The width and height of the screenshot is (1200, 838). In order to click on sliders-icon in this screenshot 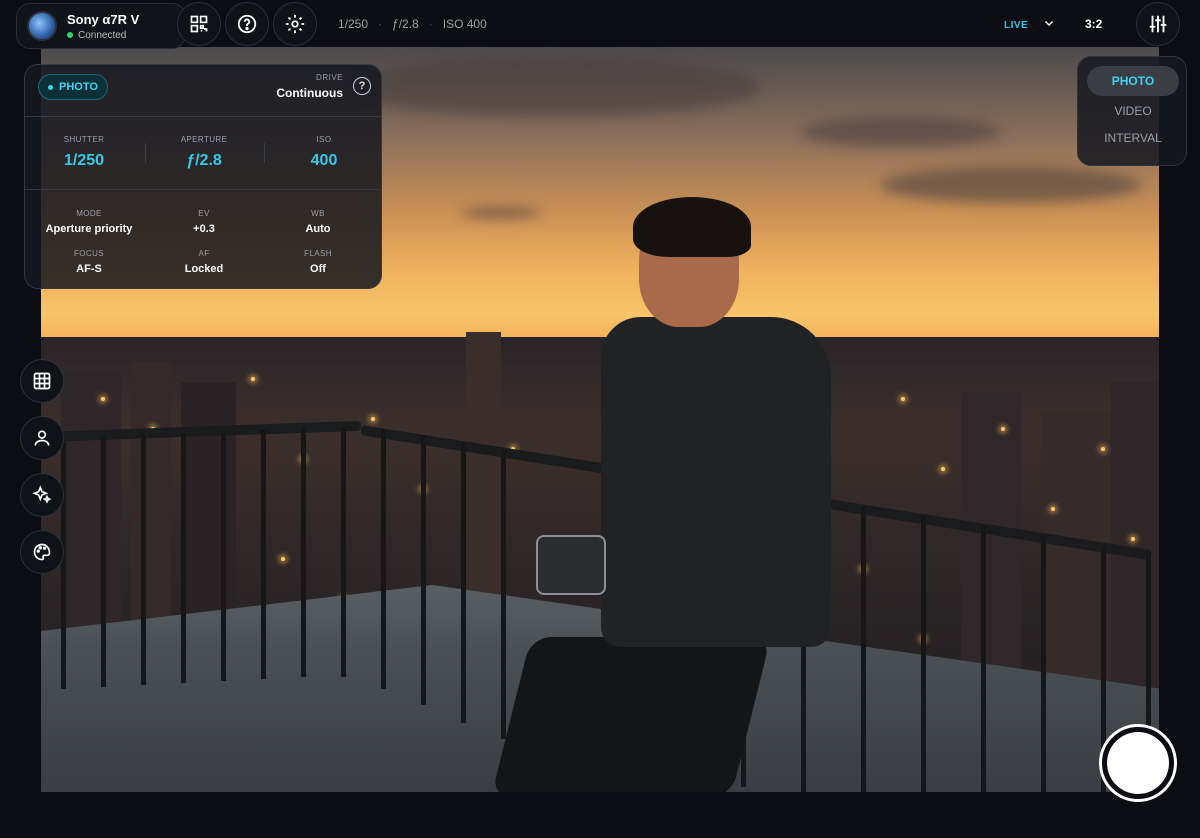, I will do `click(1158, 24)`.